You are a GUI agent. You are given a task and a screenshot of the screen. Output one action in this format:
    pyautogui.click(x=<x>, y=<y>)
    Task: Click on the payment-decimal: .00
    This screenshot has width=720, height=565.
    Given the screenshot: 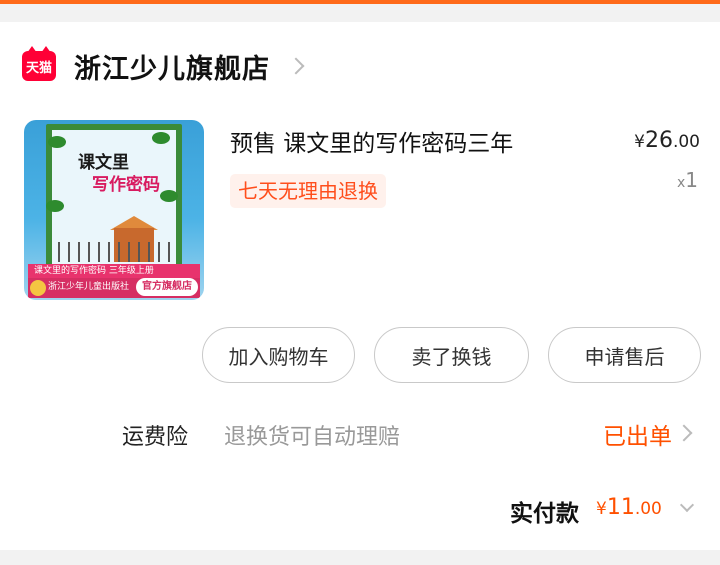 What is the action you would take?
    pyautogui.click(x=648, y=509)
    